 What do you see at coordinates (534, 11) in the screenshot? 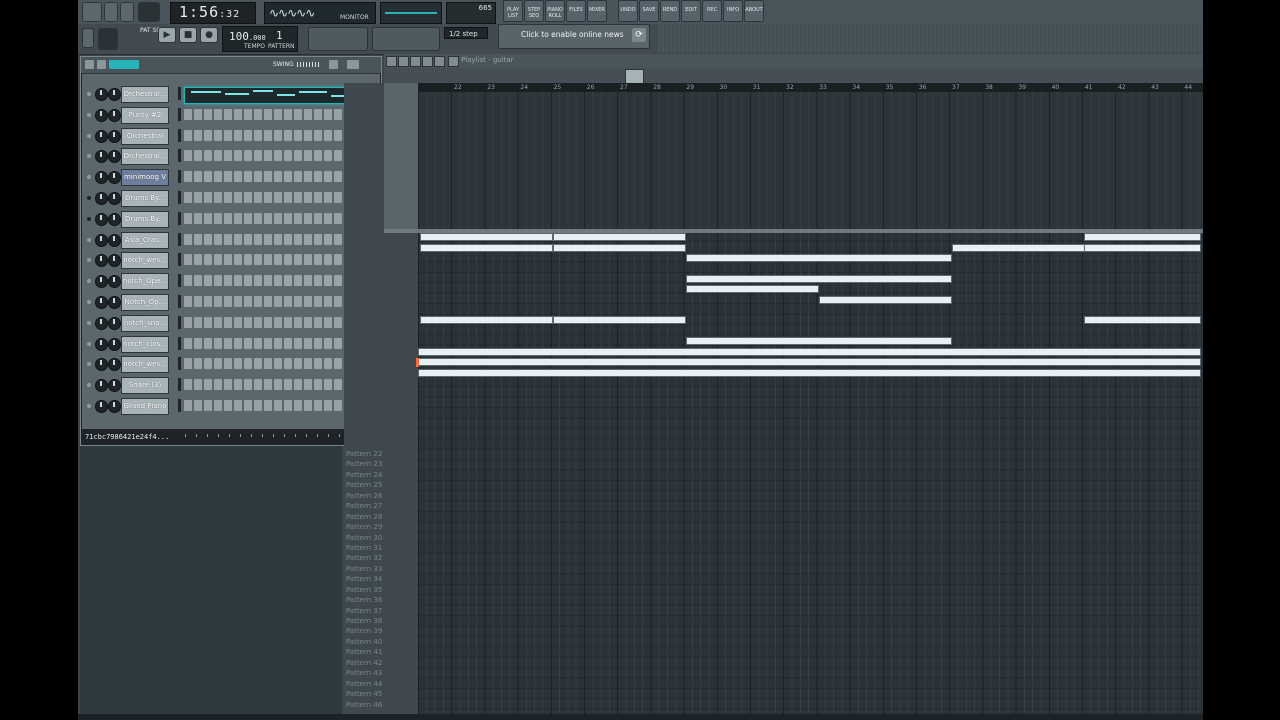
I see `toolbar-button: STEP SEQ` at bounding box center [534, 11].